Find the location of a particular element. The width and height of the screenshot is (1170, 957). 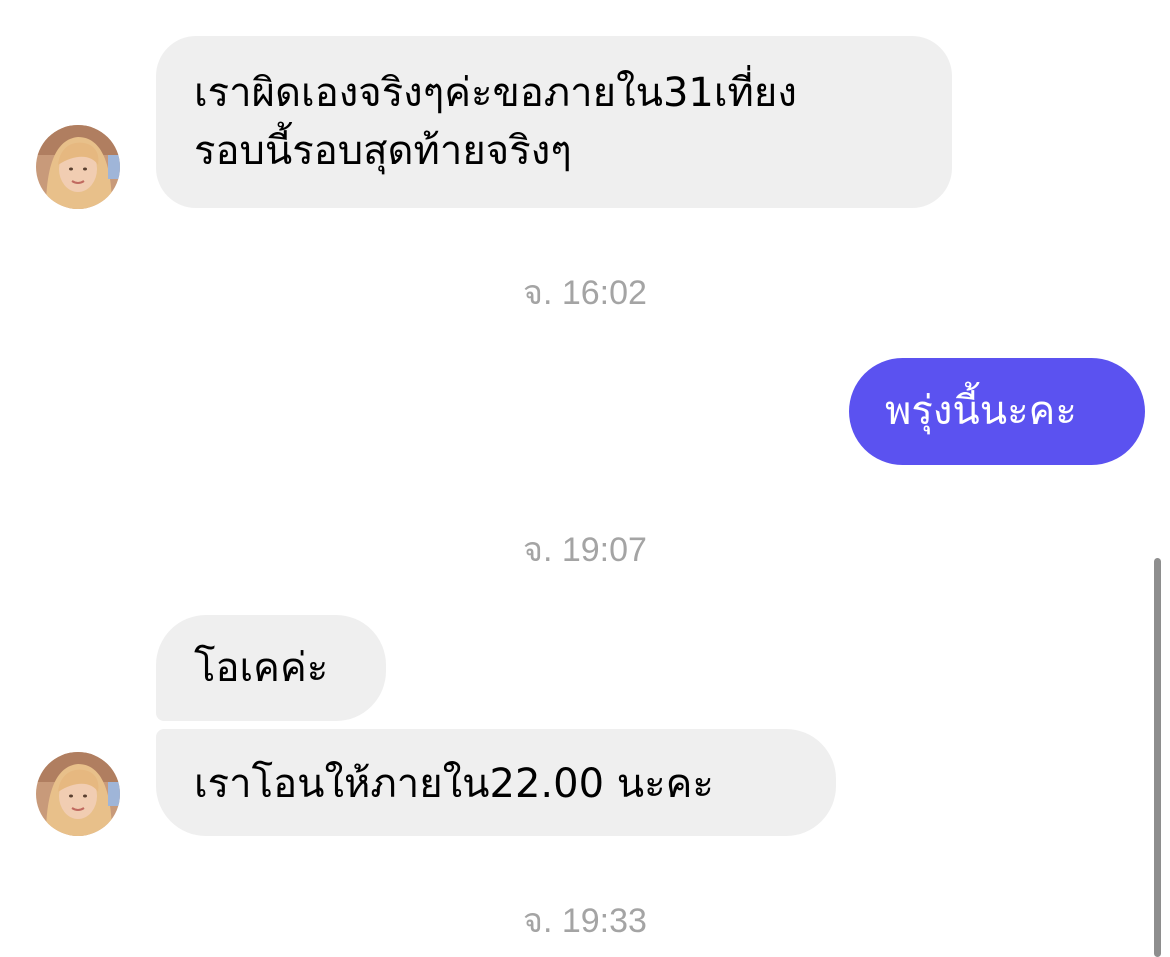

timestamp: จ. 16:02 is located at coordinates (585, 293).